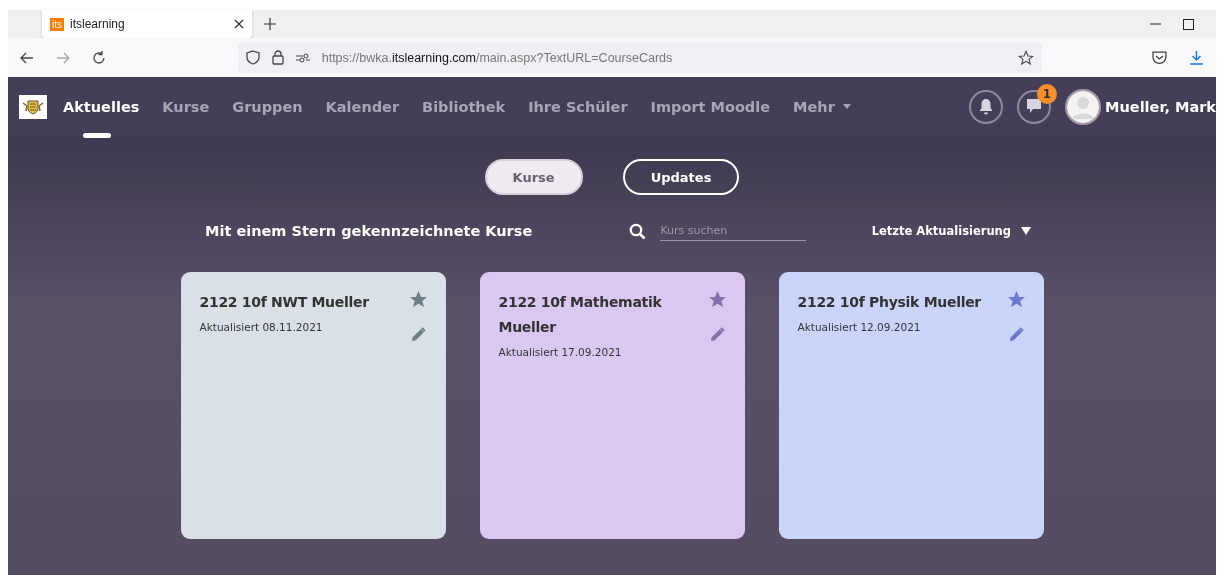 This screenshot has height=575, width=1224. I want to click on maximize-icon, so click(1188, 24).